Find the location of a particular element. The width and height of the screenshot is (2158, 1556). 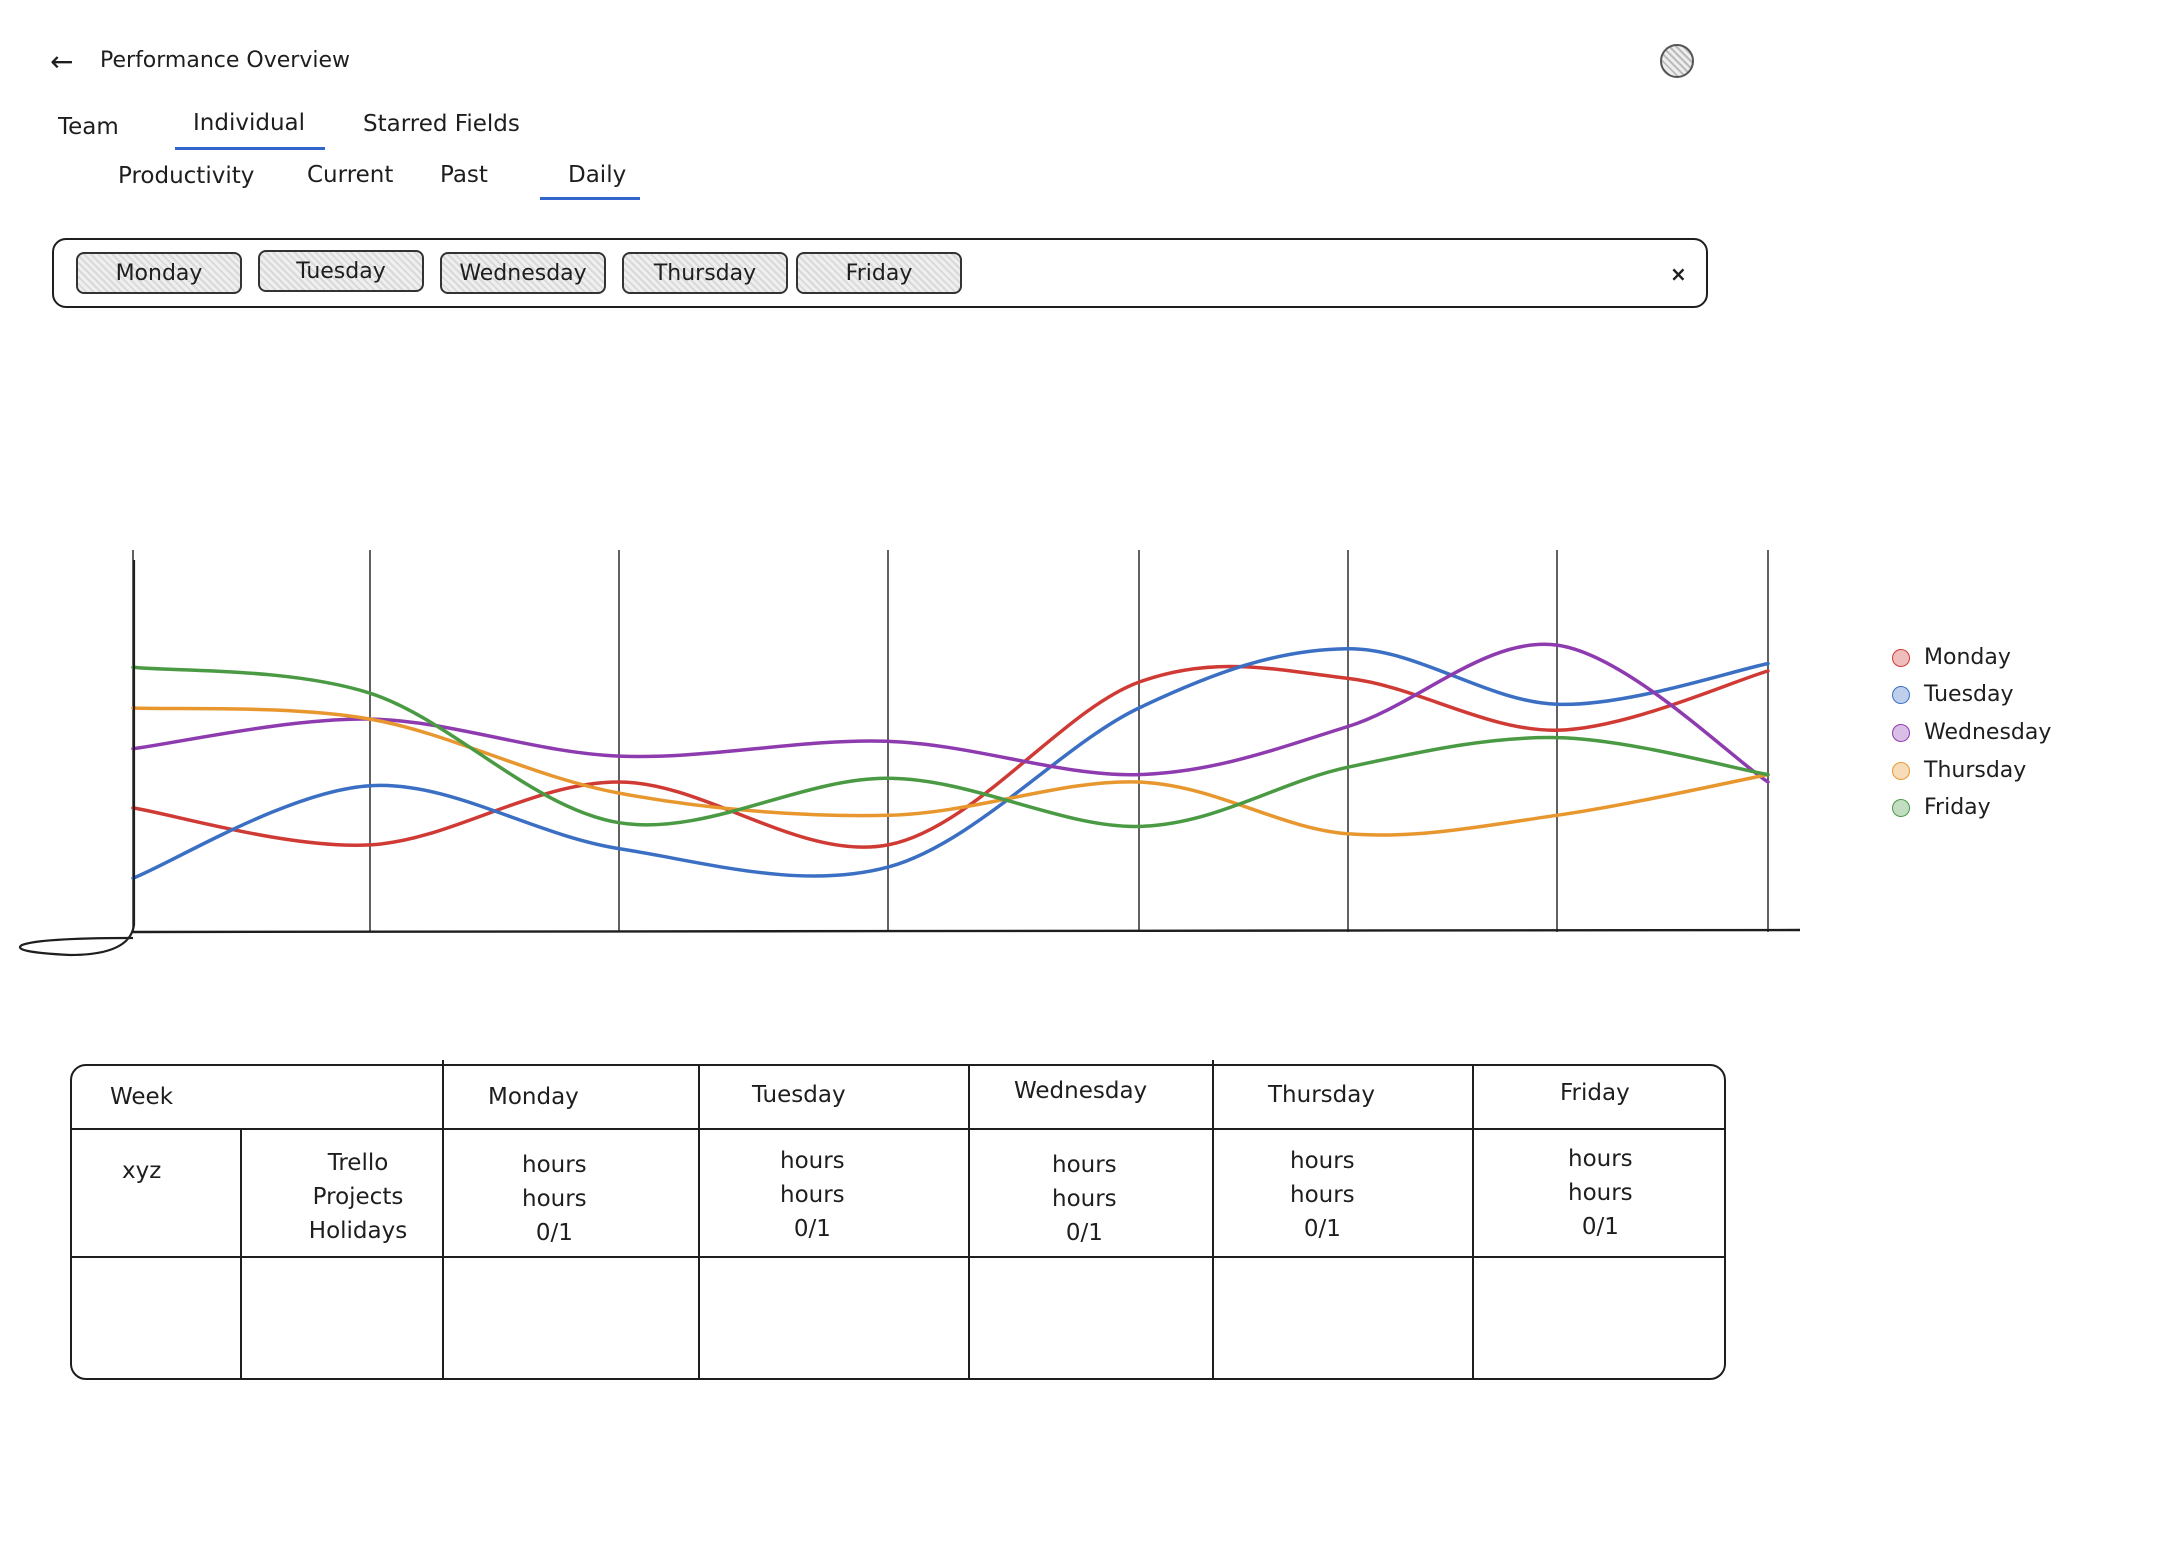

legend-item-monday: Monday is located at coordinates (1951, 657).